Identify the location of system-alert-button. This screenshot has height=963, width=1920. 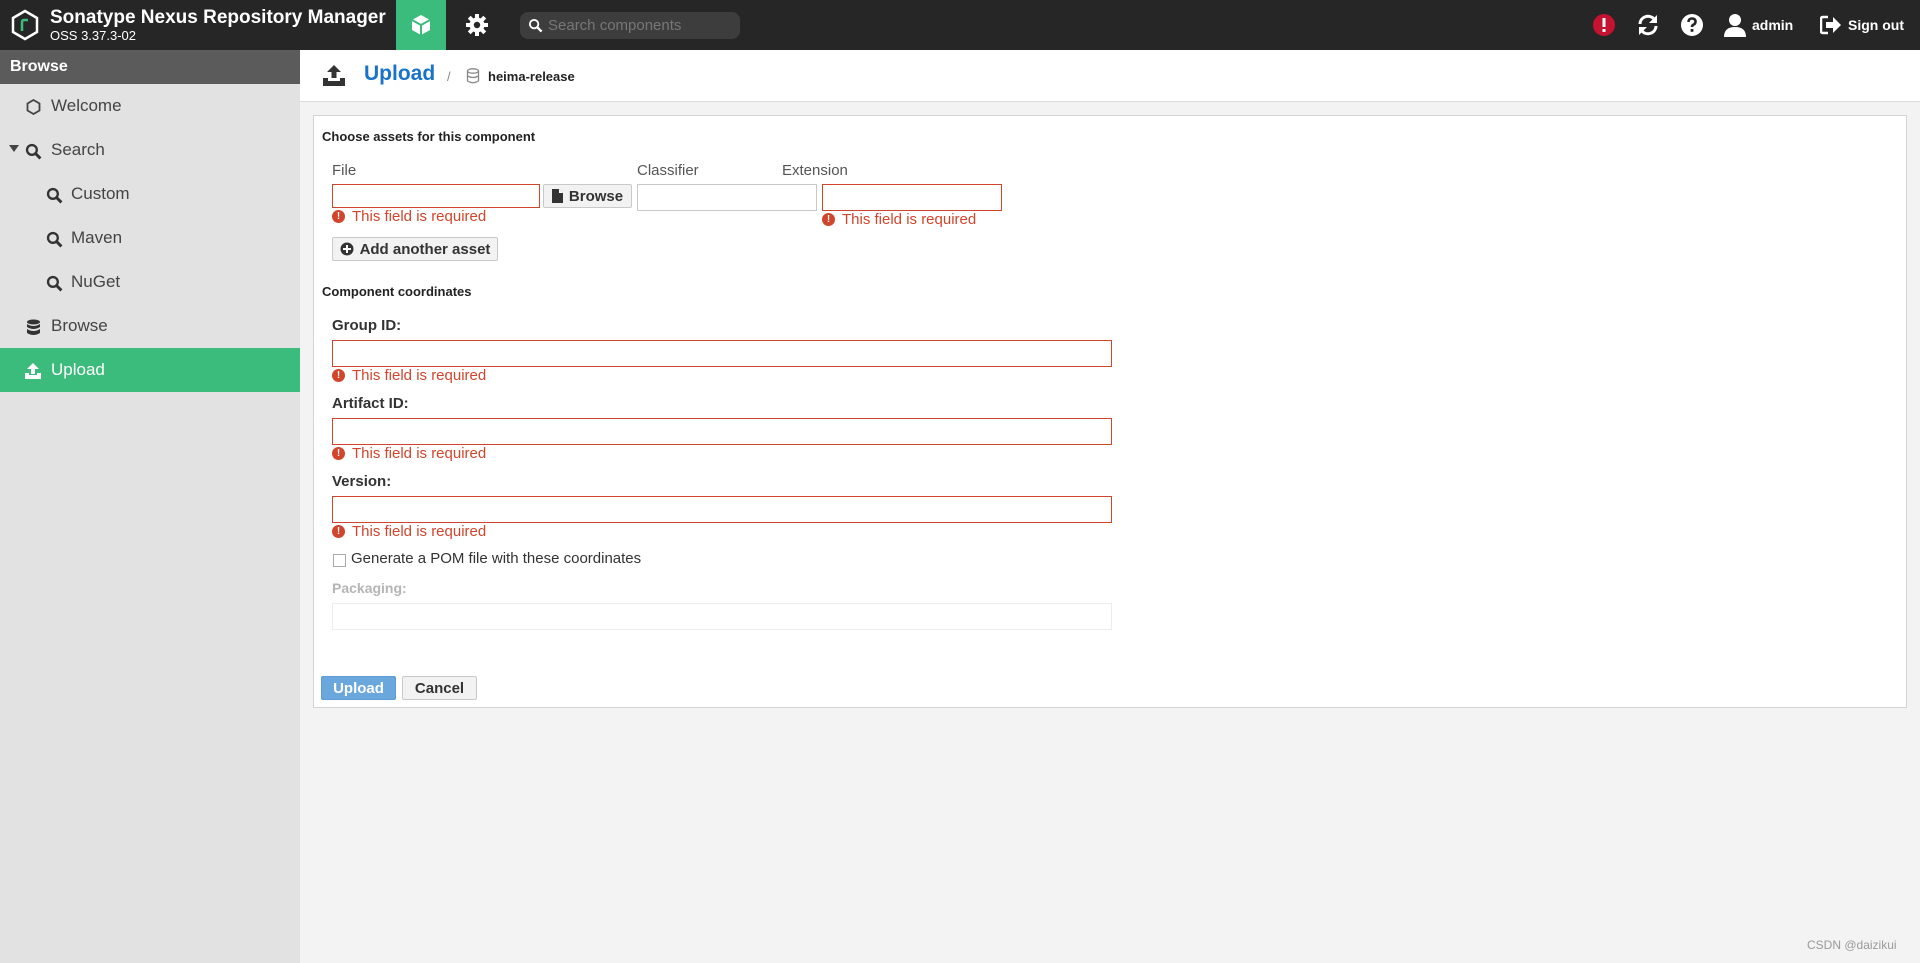
(1604, 25).